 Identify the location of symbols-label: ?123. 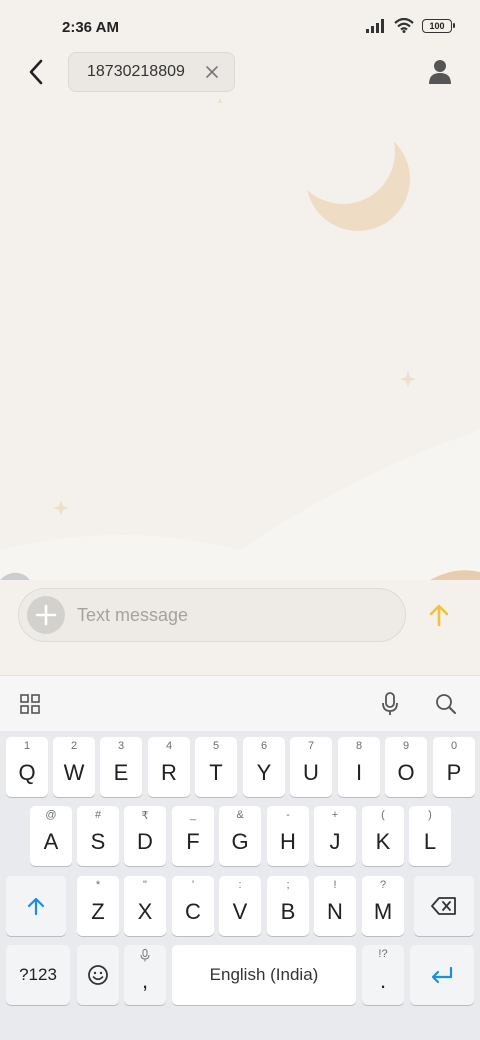
(38, 974).